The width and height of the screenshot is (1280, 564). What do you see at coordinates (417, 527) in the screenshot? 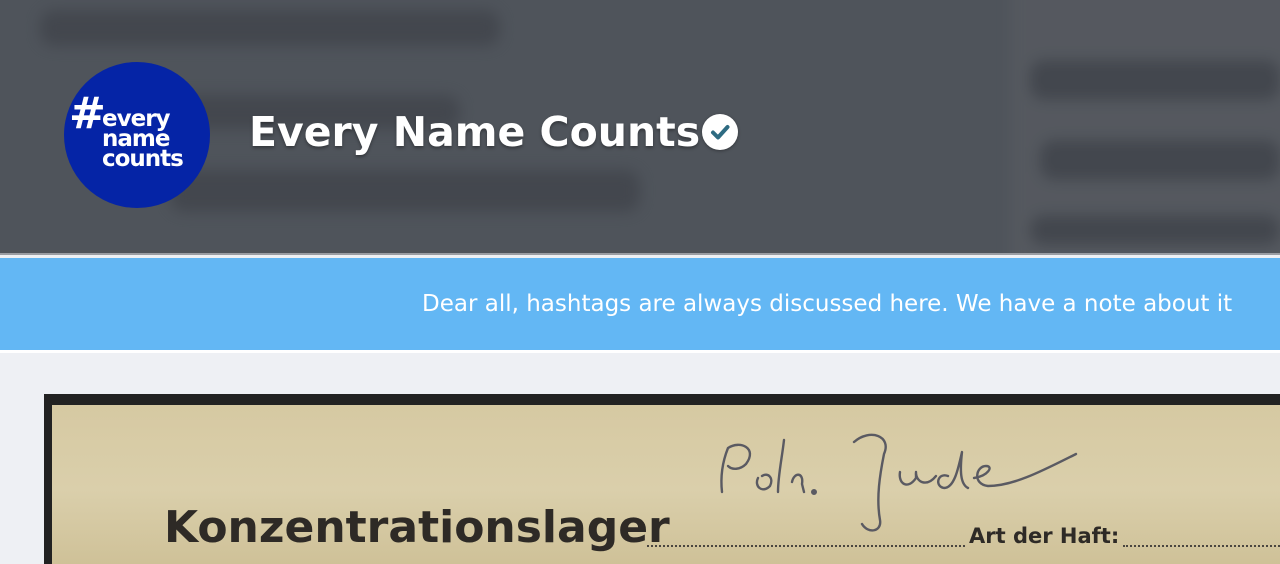
I see `document-heading: Konzentrationslager` at bounding box center [417, 527].